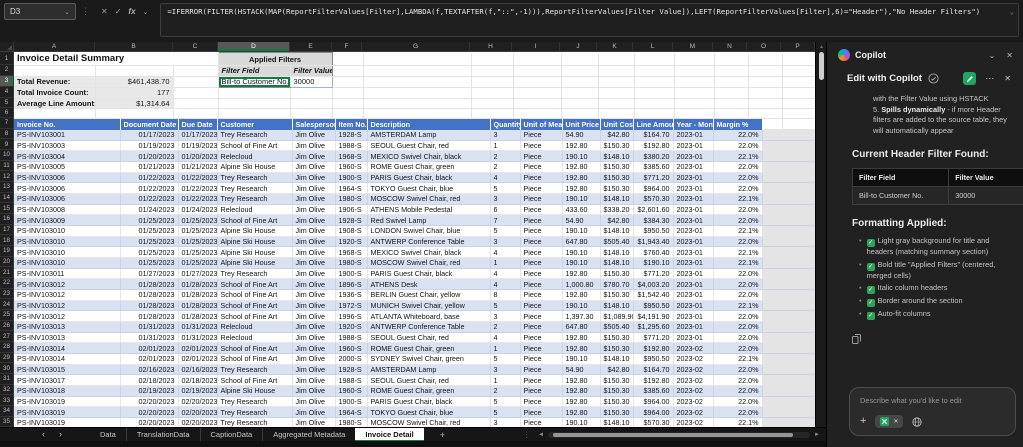 The height and width of the screenshot is (447, 1023). What do you see at coordinates (429, 210) in the screenshot?
I see `cell: ATHENS Mobile Pedestal` at bounding box center [429, 210].